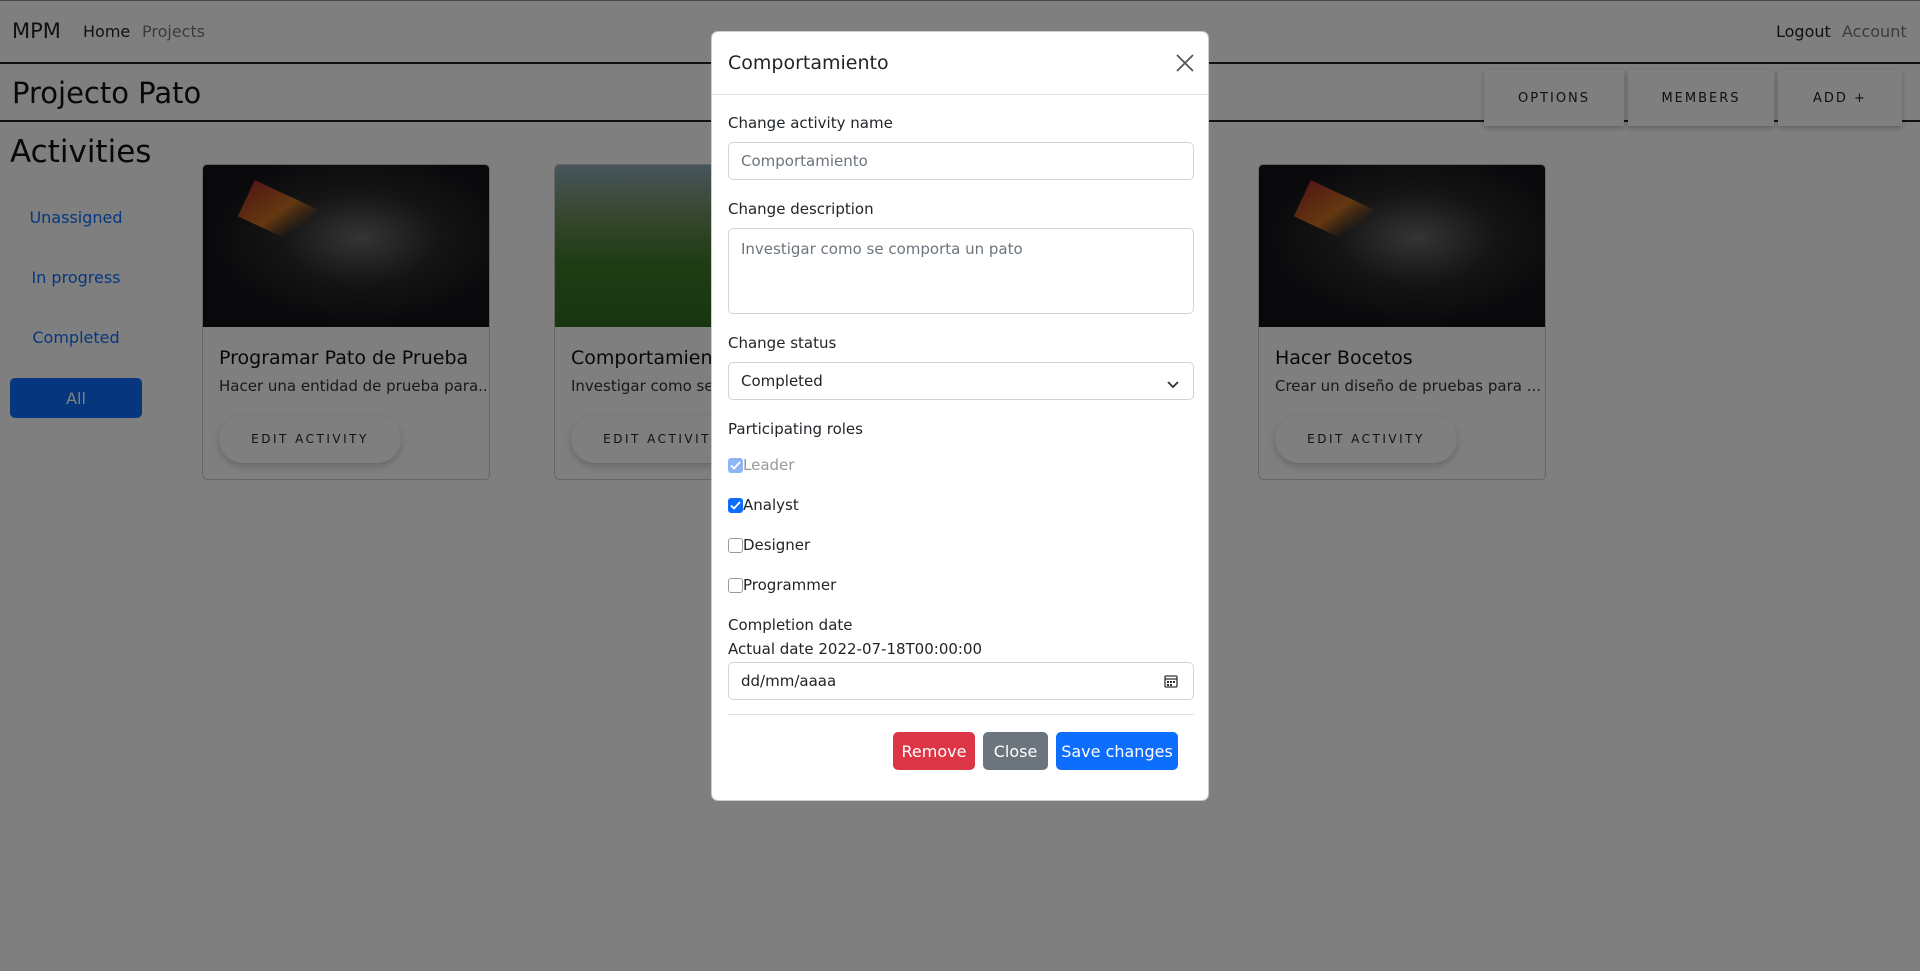  What do you see at coordinates (735, 585) in the screenshot?
I see `programmer-checkbox` at bounding box center [735, 585].